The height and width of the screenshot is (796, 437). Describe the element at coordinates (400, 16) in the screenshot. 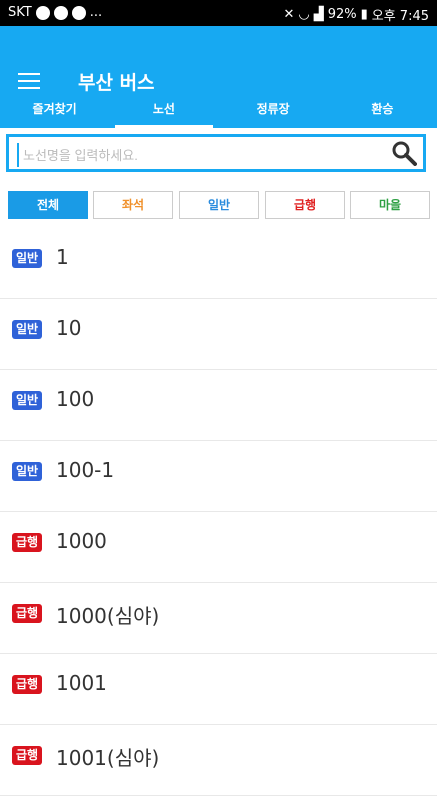

I see `clock: 오후 7:45` at that location.